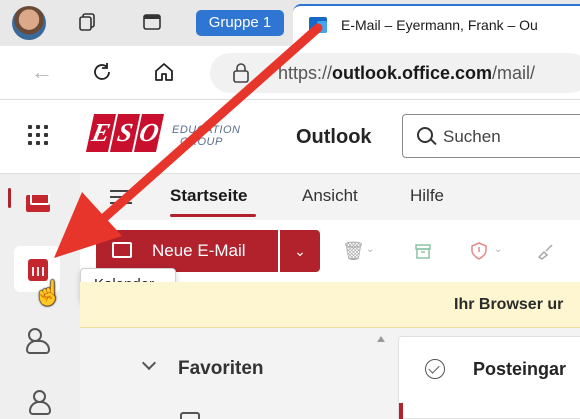 The image size is (580, 419). Describe the element at coordinates (381, 339) in the screenshot. I see `scroll-up-icon` at that location.